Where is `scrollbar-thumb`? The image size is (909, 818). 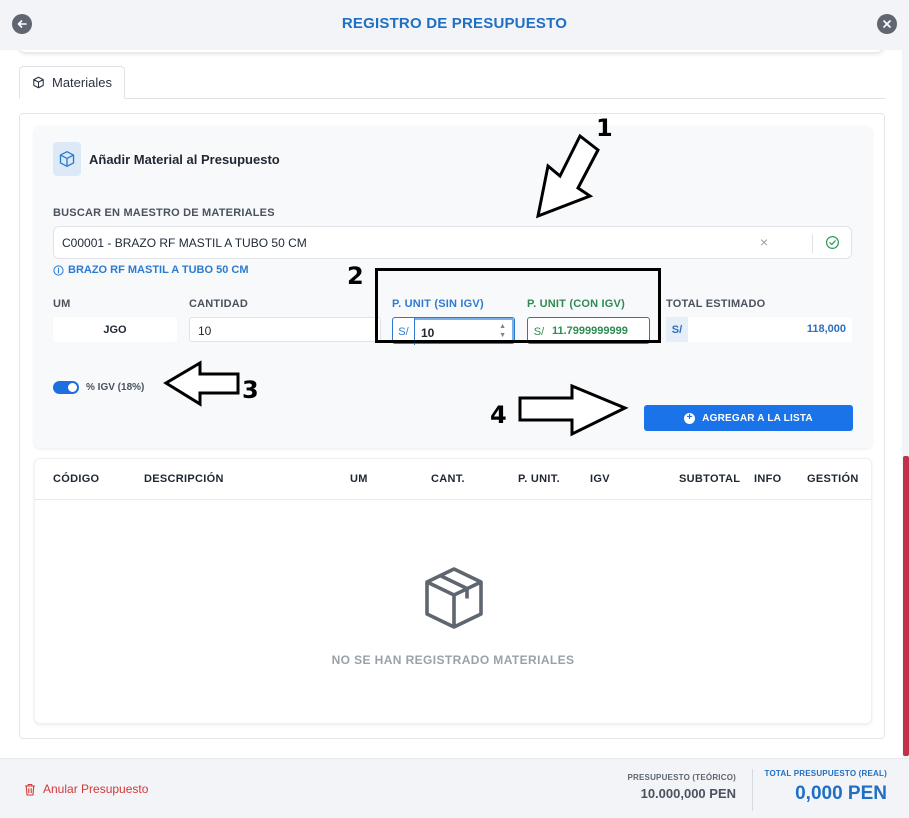 scrollbar-thumb is located at coordinates (906, 606).